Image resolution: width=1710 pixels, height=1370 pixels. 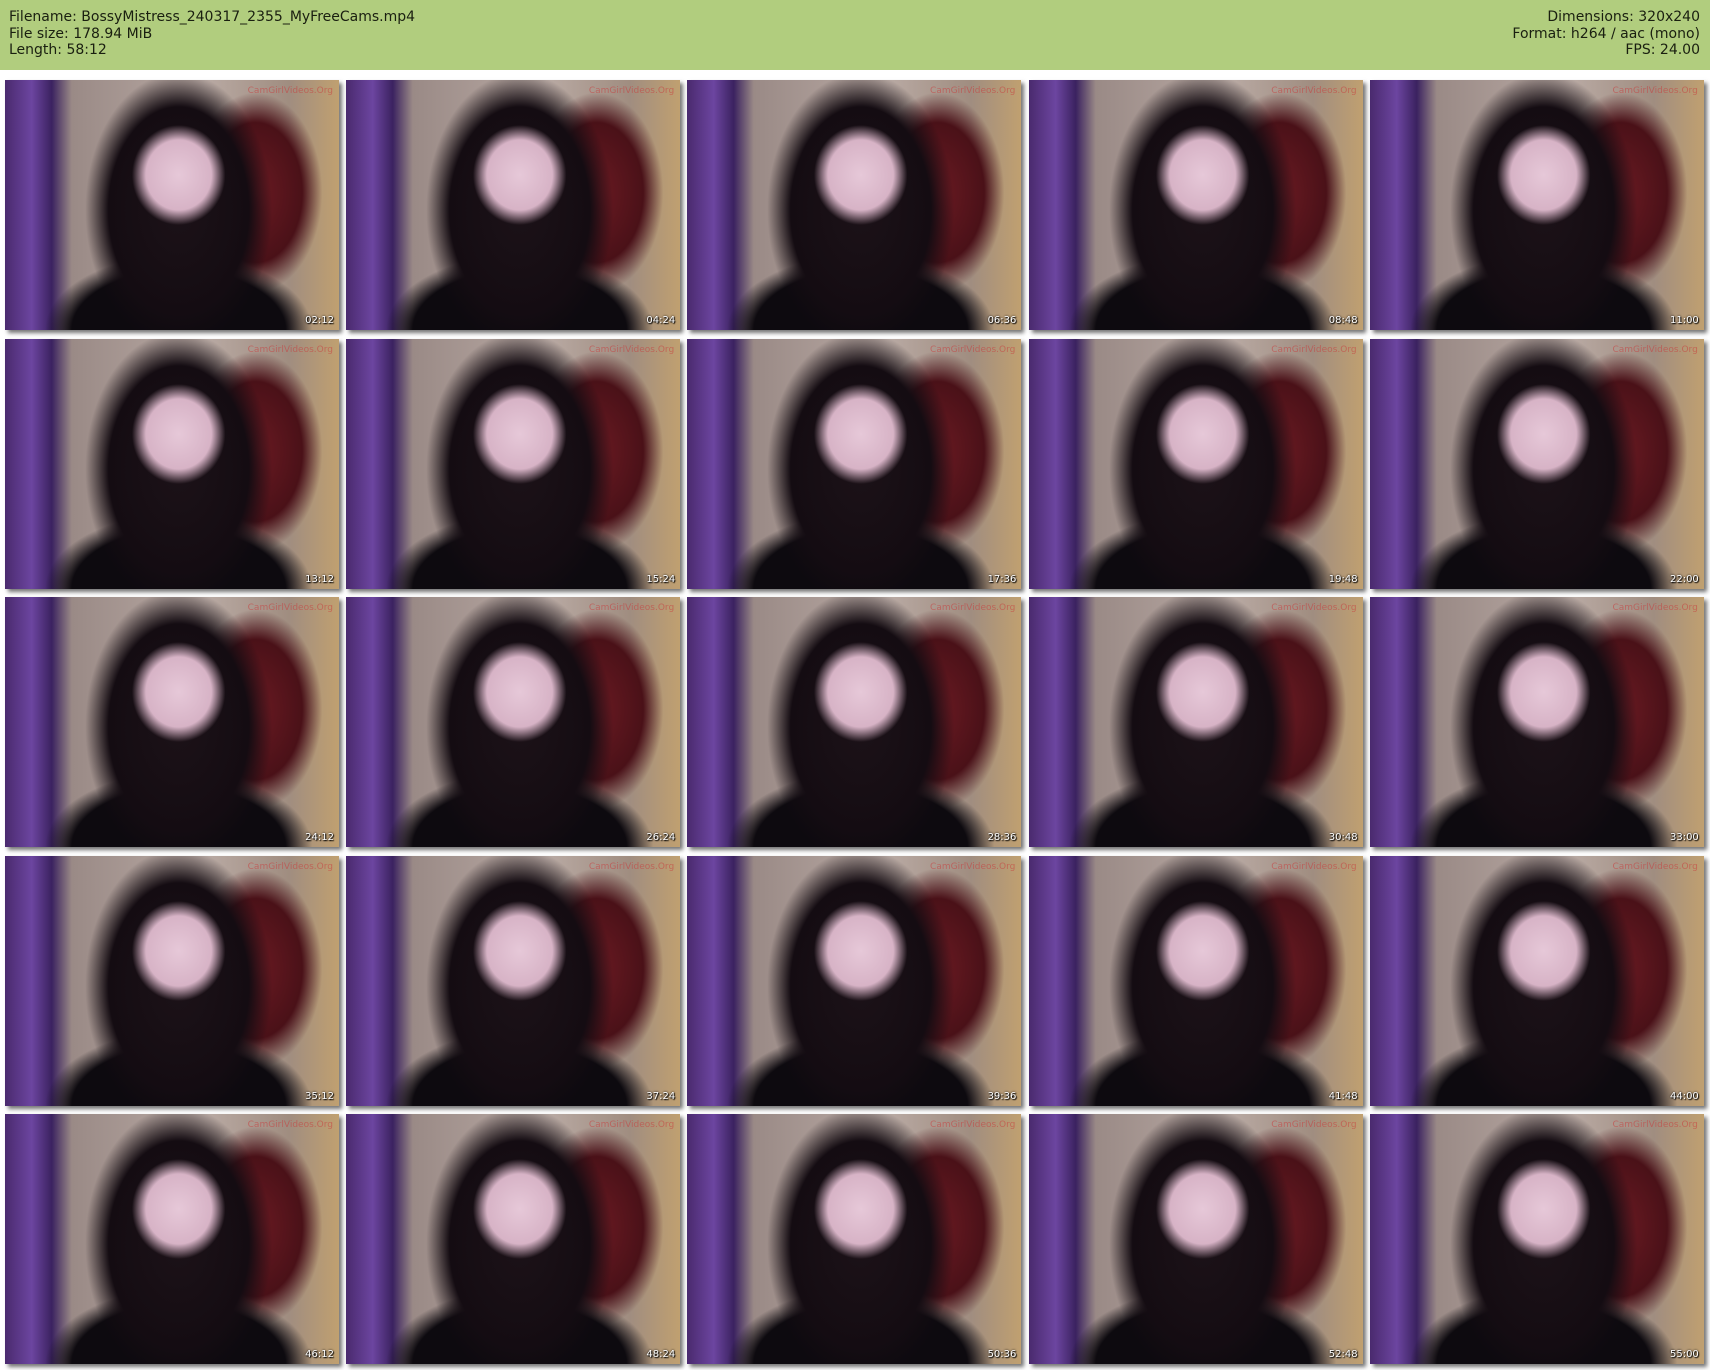 I want to click on thumbnail-timestamp: 02:12, so click(x=319, y=320).